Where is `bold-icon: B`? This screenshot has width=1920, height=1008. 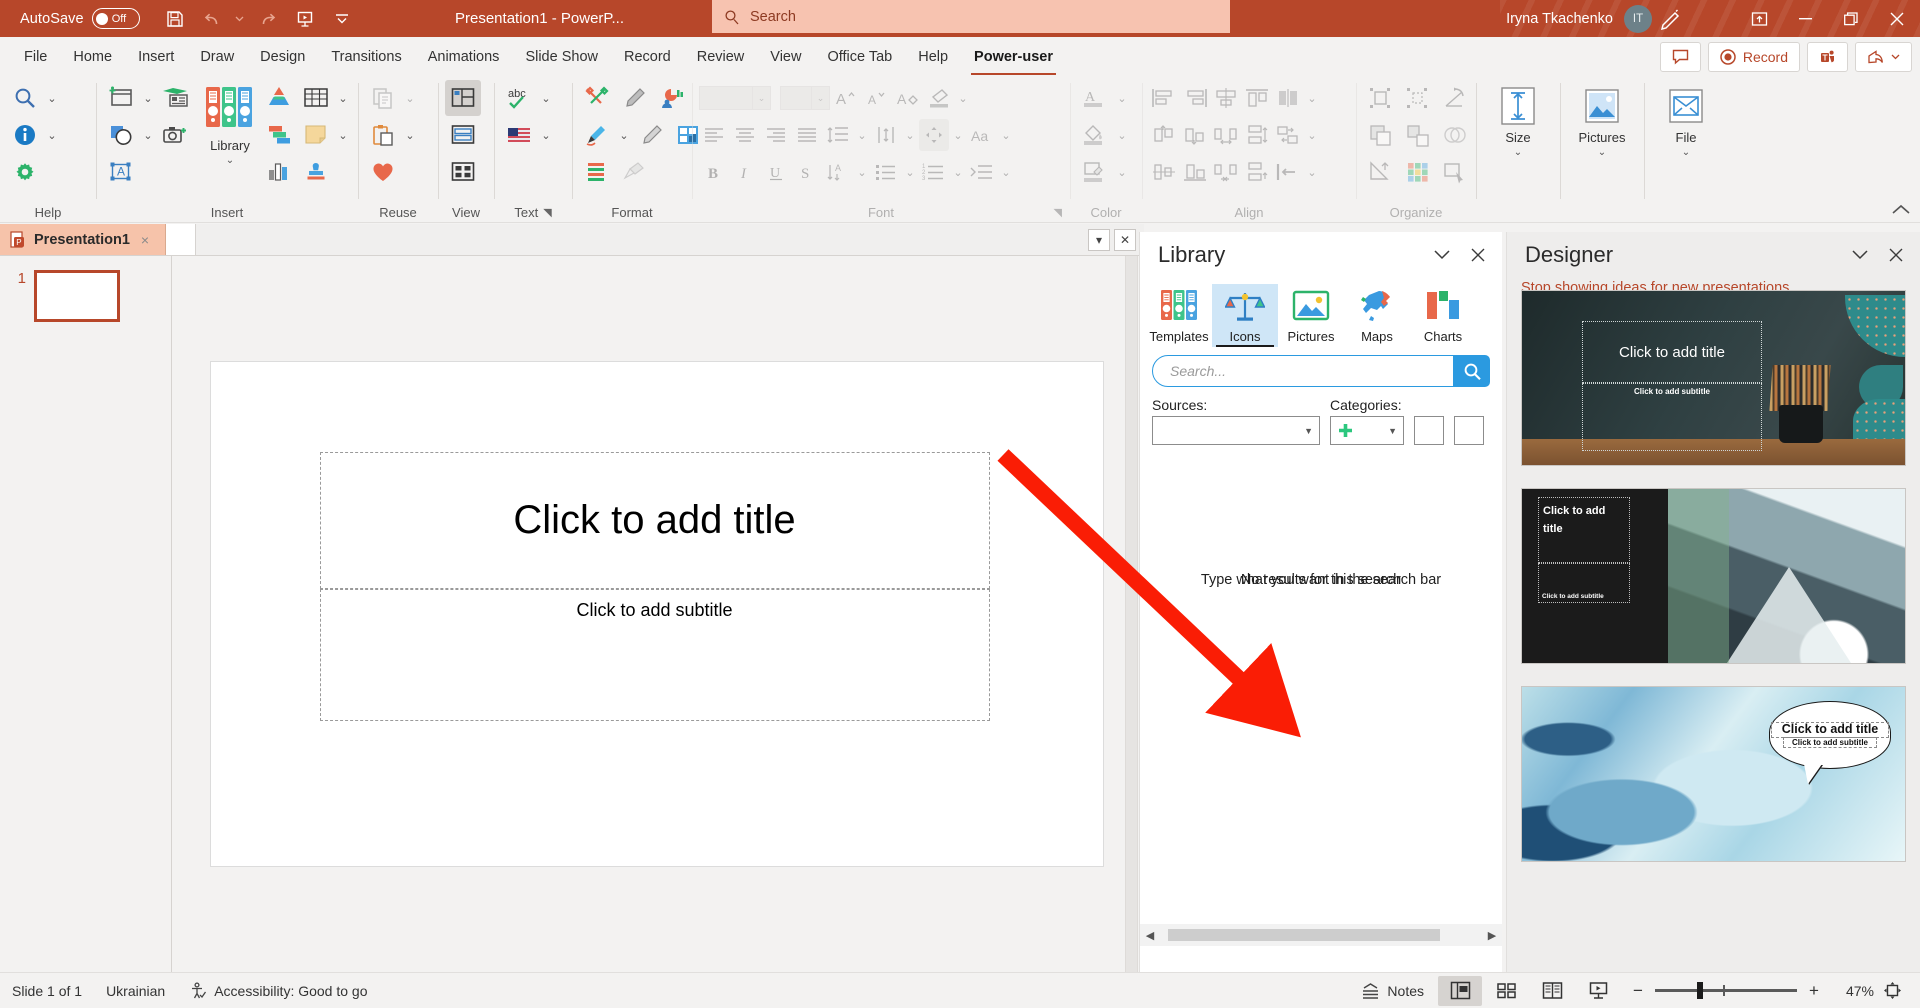
bold-icon: B is located at coordinates (714, 172).